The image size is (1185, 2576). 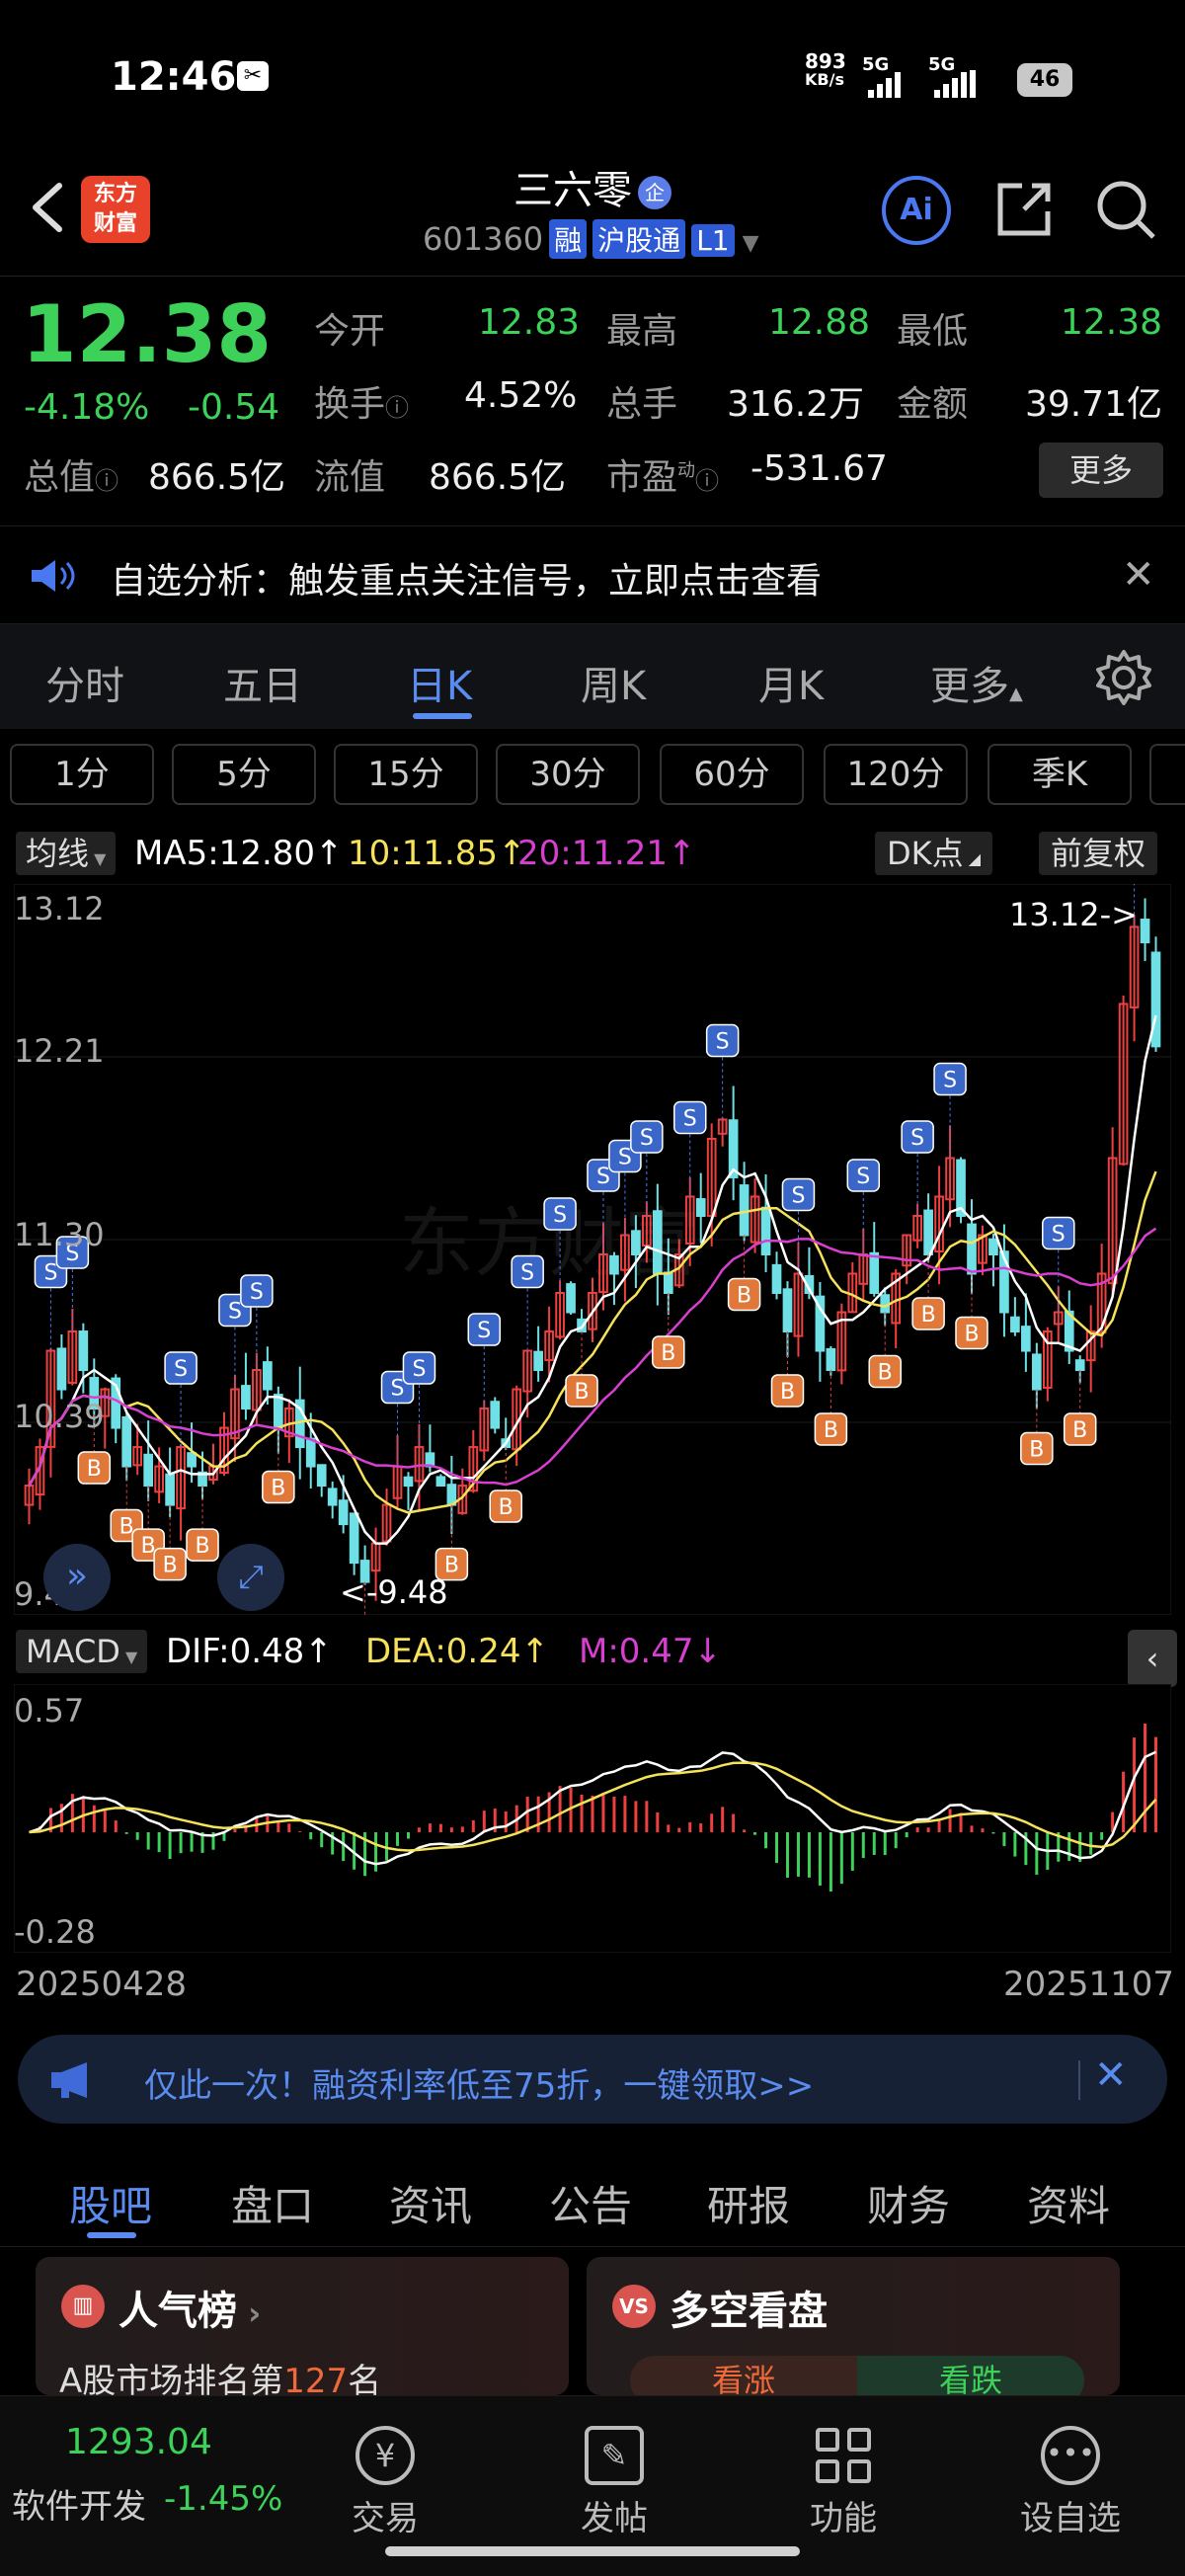 I want to click on nav-add-watchlist: ••• 设自选, so click(x=1071, y=2482).